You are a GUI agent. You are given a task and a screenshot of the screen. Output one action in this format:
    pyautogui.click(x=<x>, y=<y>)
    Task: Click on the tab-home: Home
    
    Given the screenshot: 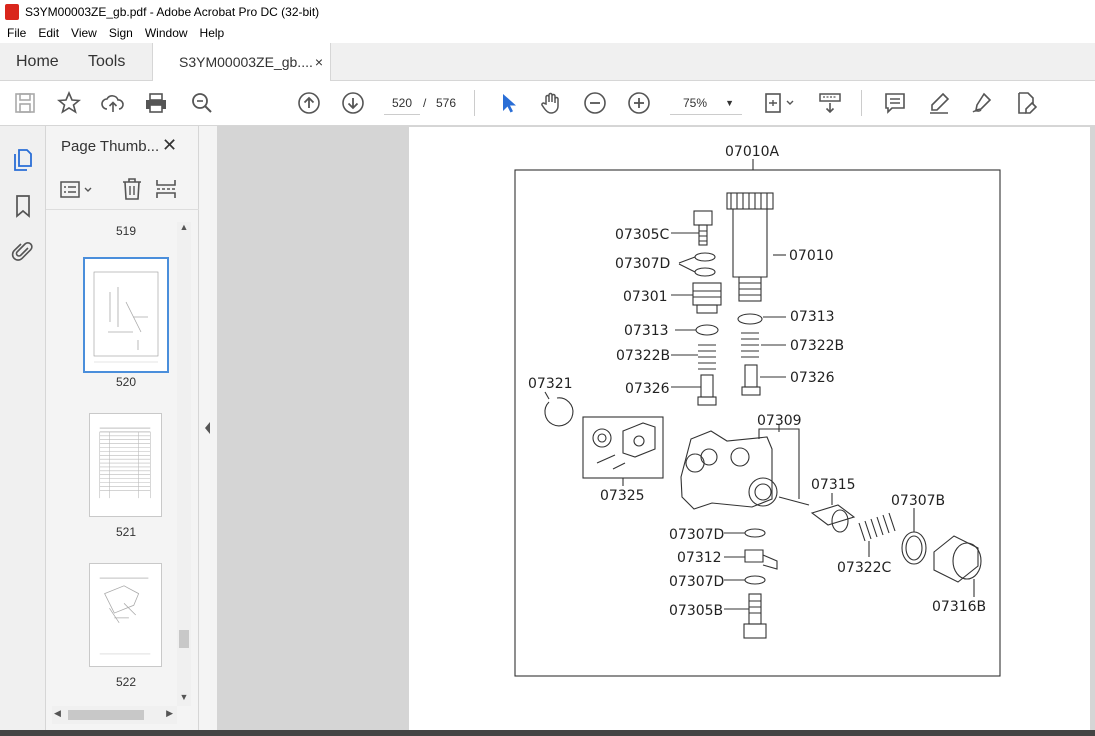 What is the action you would take?
    pyautogui.click(x=37, y=62)
    